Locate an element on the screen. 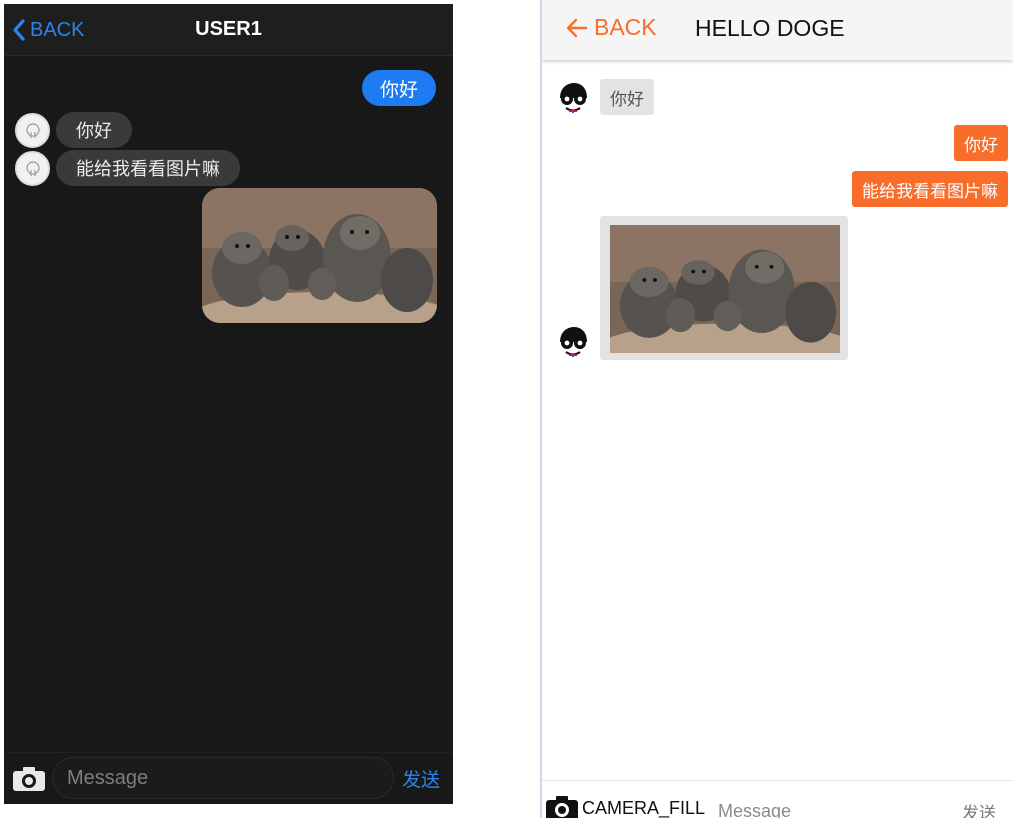  camera-fill-label: CAMERA_FILL is located at coordinates (644, 808).